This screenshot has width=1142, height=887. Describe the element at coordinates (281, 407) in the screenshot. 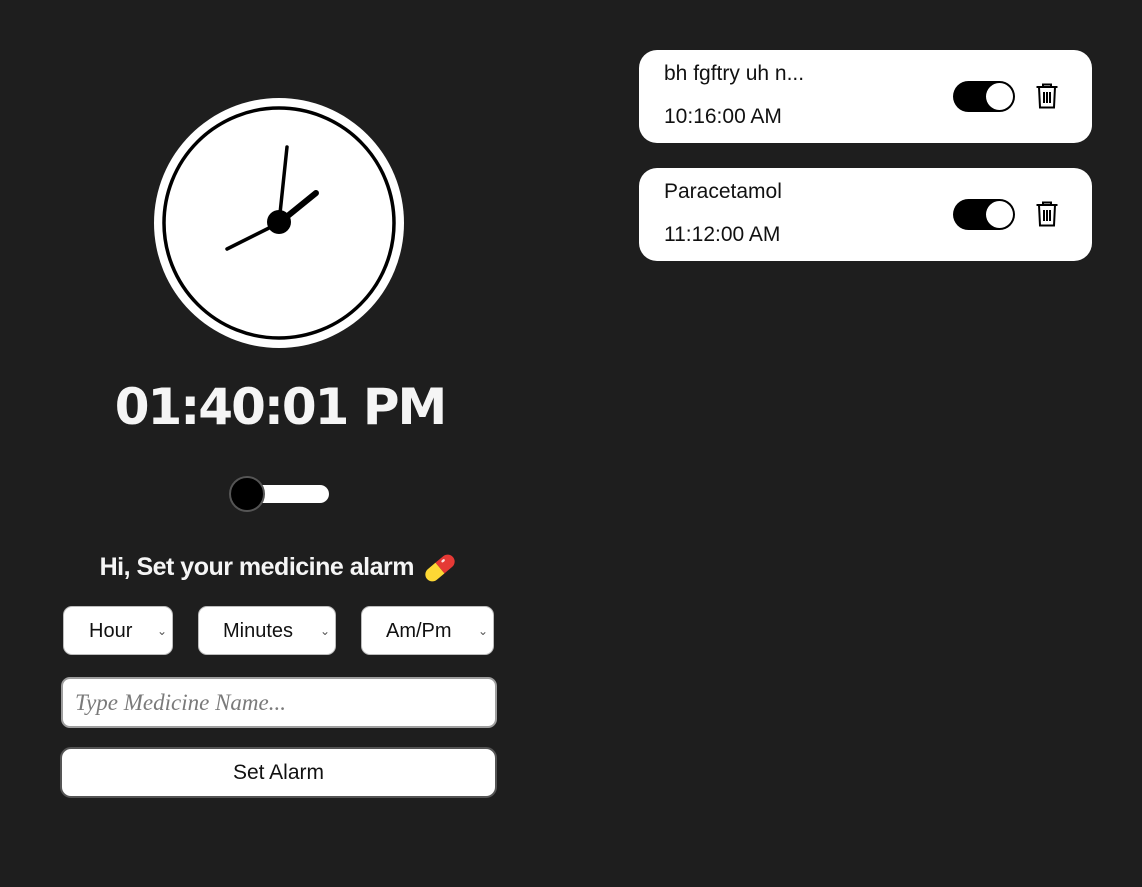

I see `digital-time: 01:40:01 PM` at that location.